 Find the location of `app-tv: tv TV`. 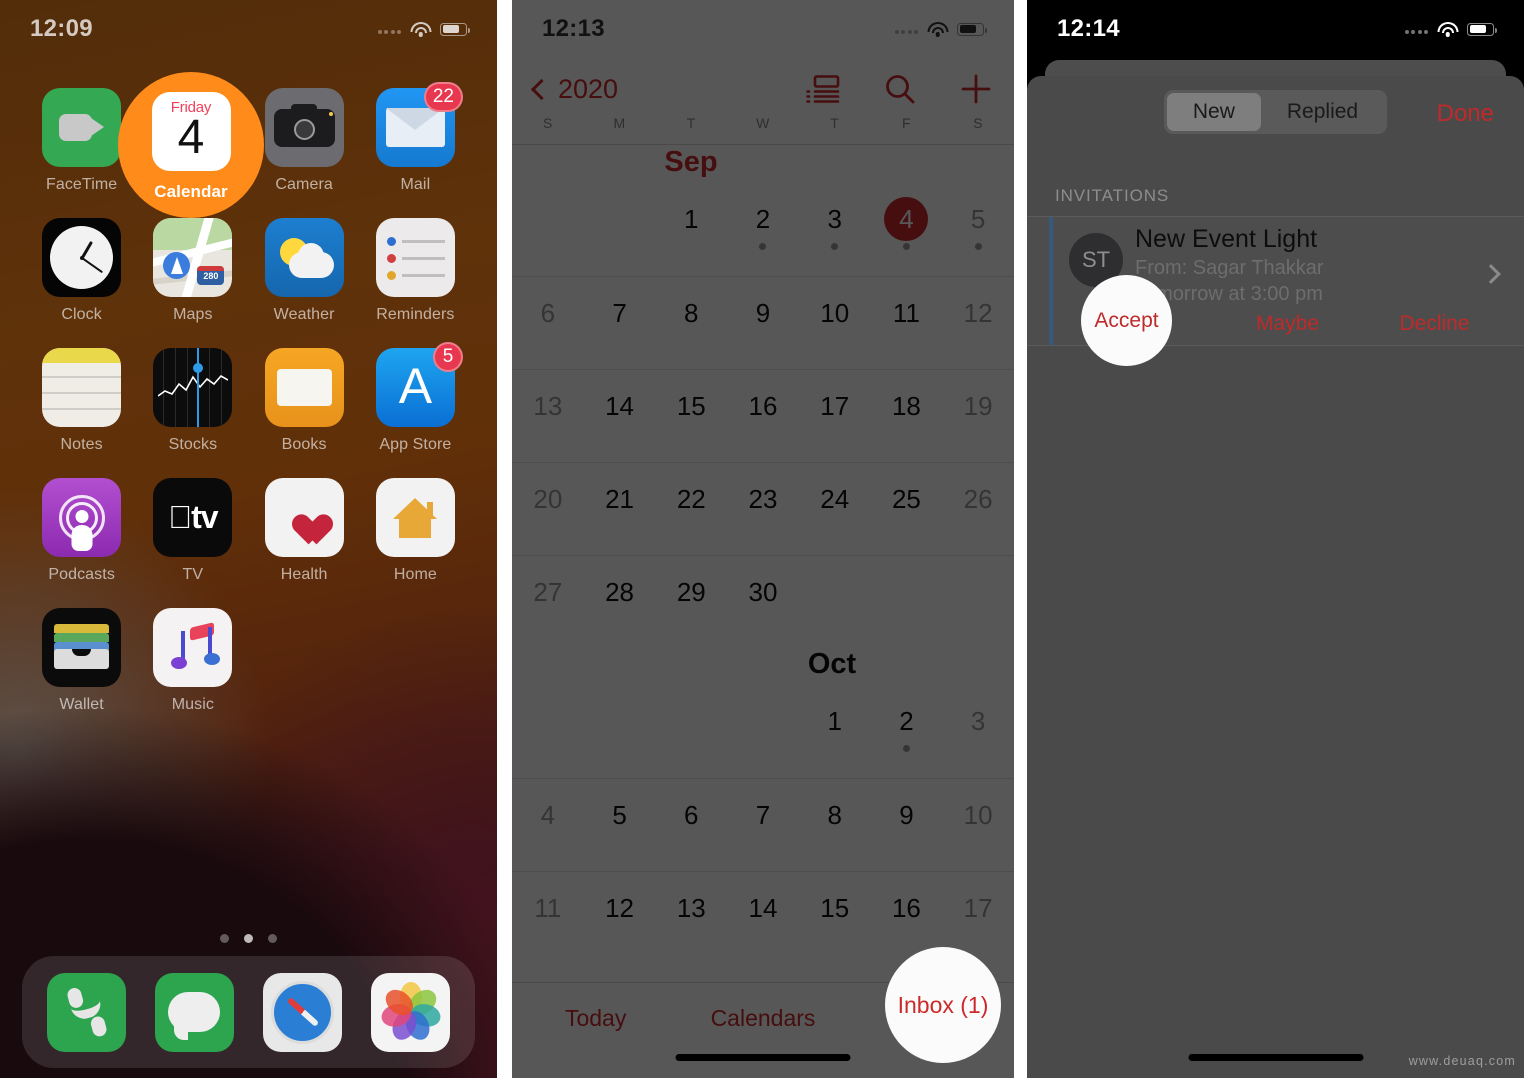

app-tv: tv TV is located at coordinates (192, 531).